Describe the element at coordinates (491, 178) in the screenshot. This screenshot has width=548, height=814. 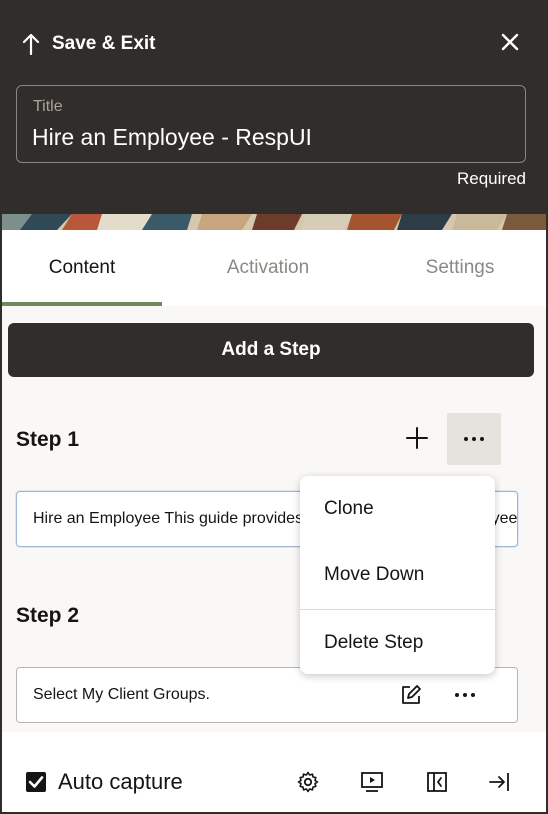
I see `required-label: Required` at that location.